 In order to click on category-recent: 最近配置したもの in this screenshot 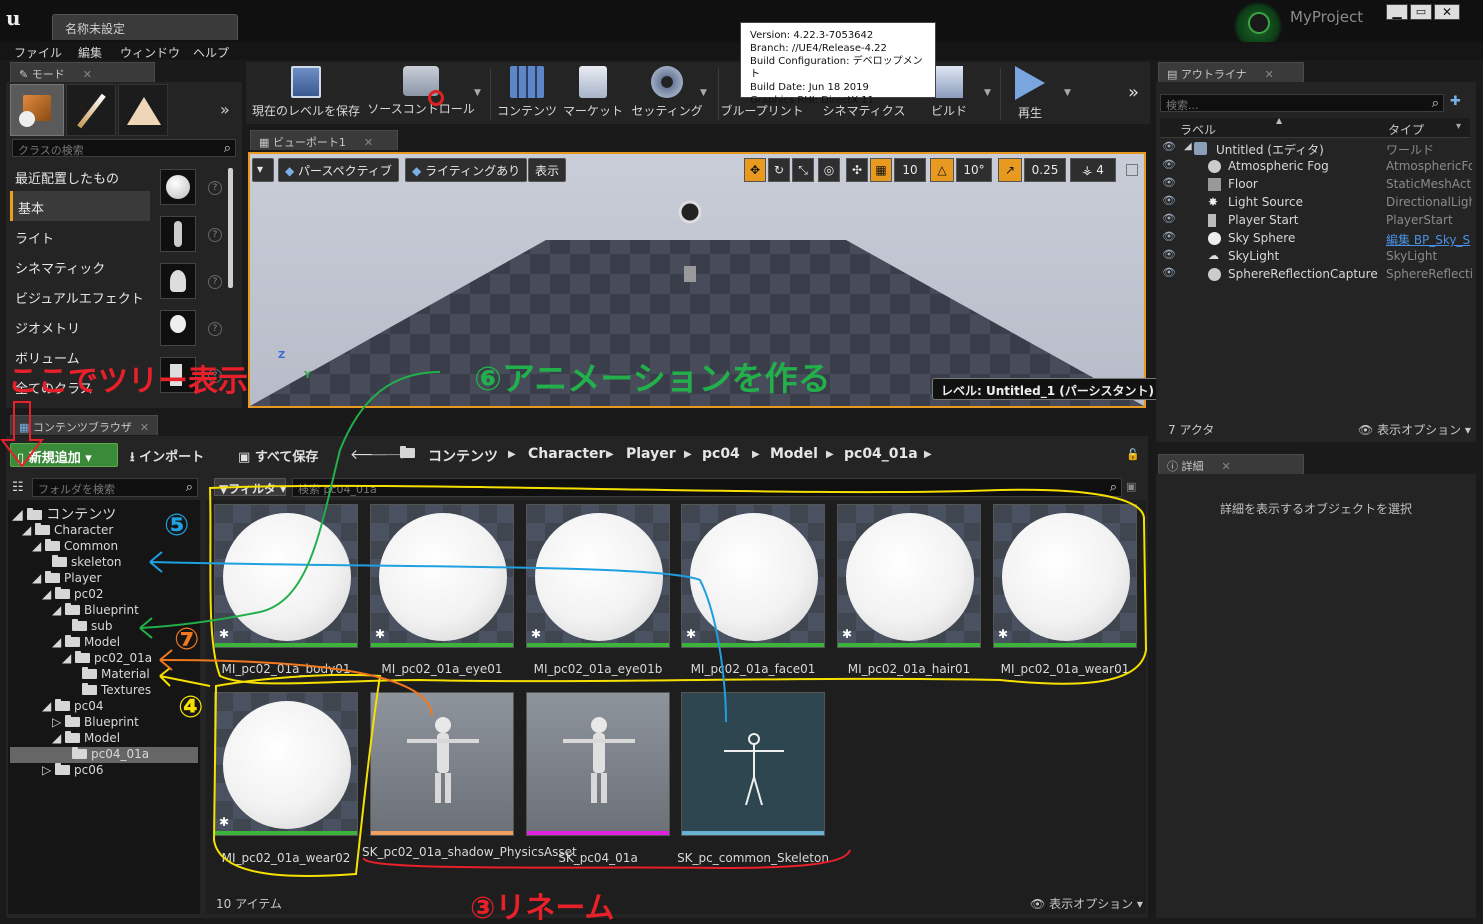, I will do `click(80, 176)`.